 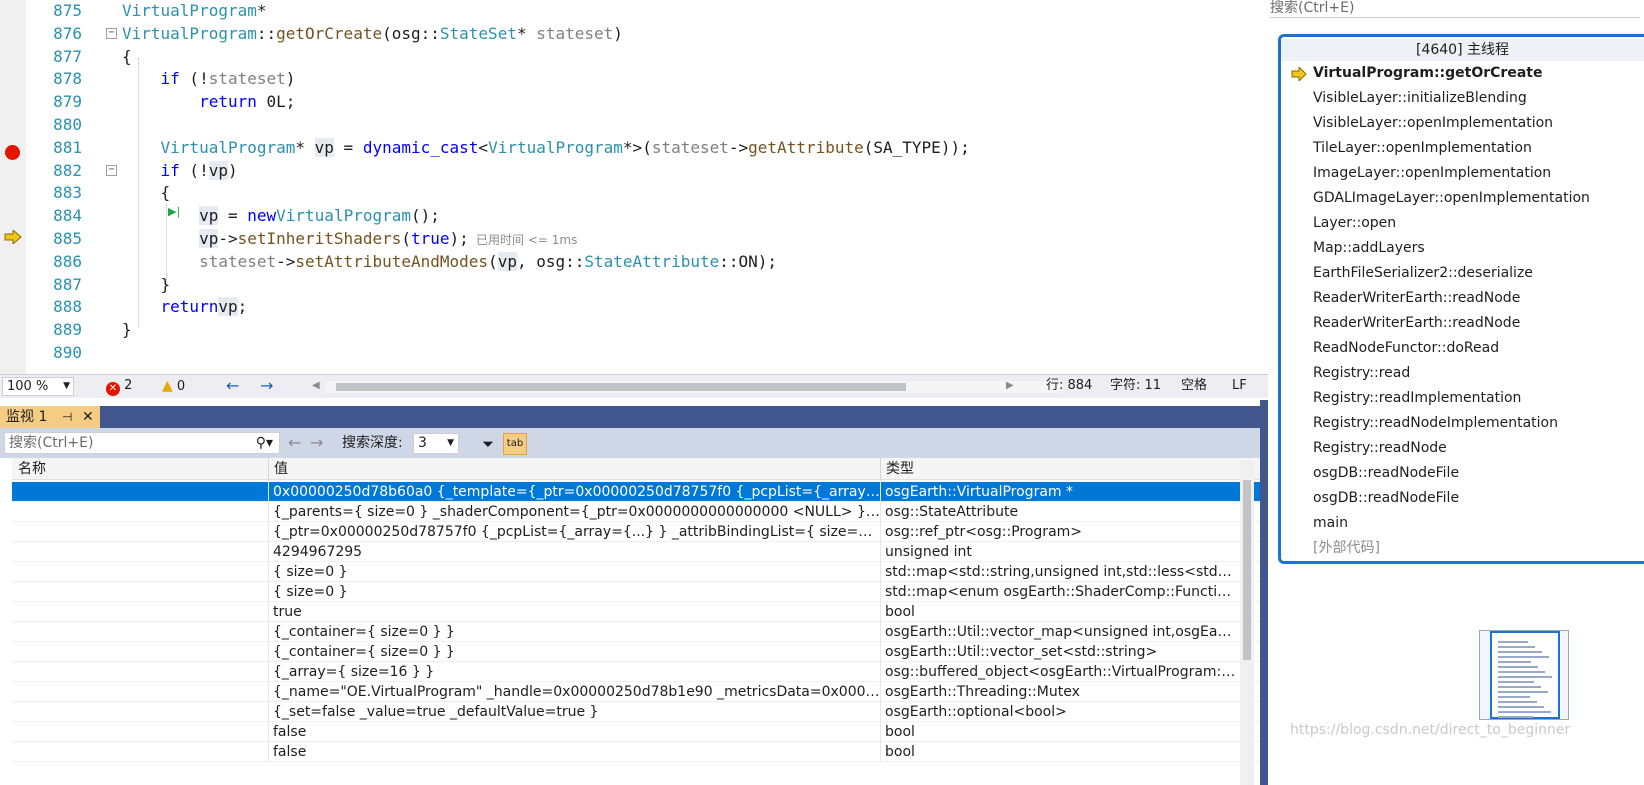 What do you see at coordinates (436, 443) in the screenshot?
I see `search-depth-dropdown: 3 ▼` at bounding box center [436, 443].